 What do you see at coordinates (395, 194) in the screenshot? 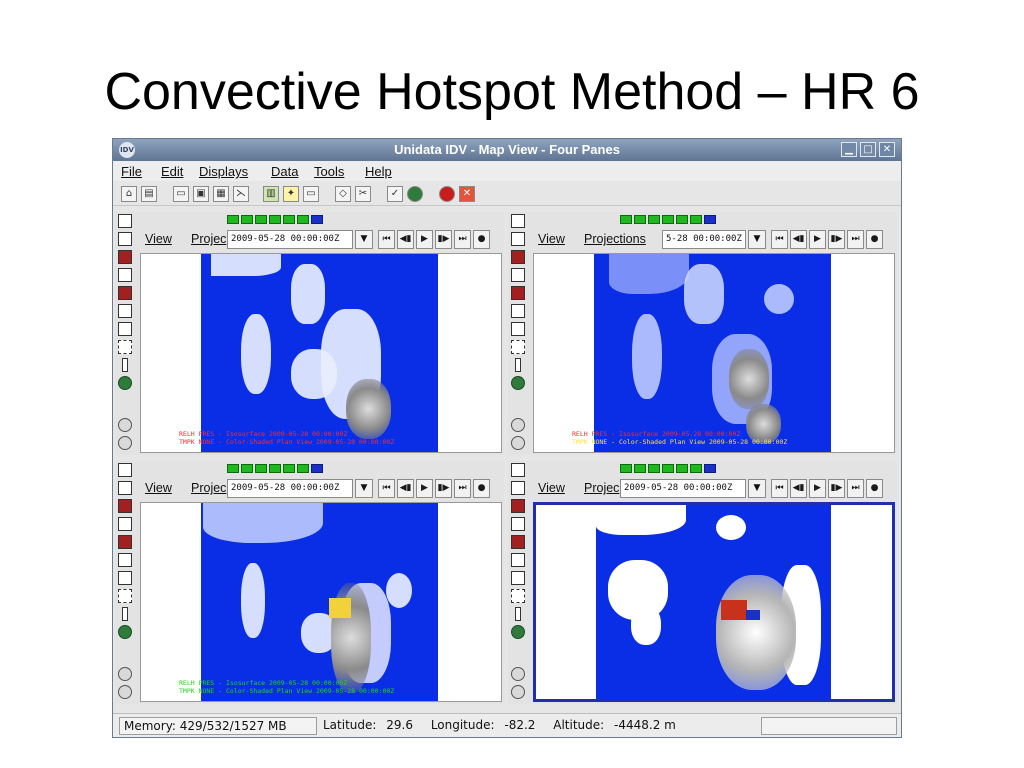
I see `edit-check-icon: ✓` at bounding box center [395, 194].